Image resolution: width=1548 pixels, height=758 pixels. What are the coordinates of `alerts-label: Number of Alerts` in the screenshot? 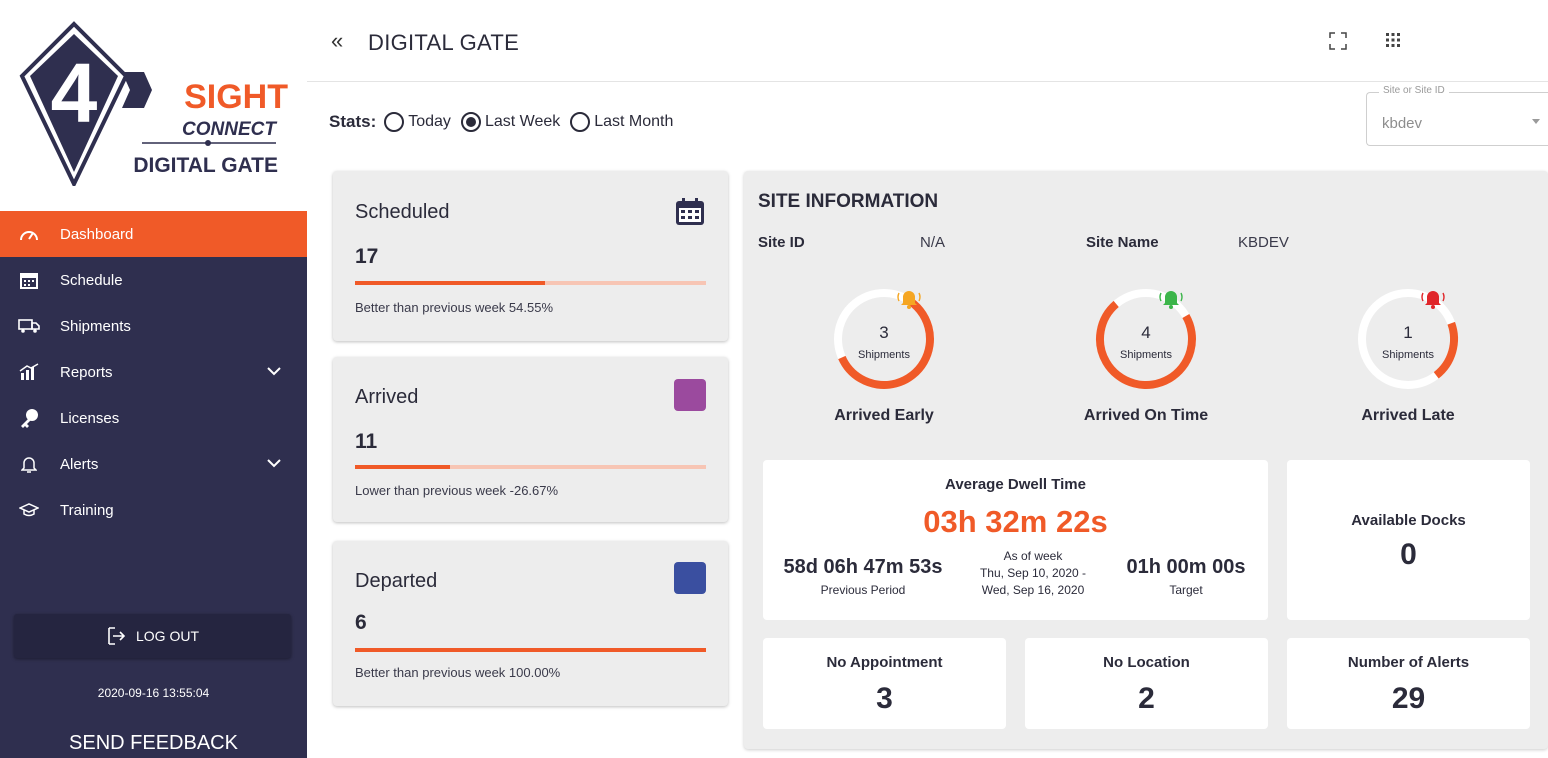 It's located at (1408, 662).